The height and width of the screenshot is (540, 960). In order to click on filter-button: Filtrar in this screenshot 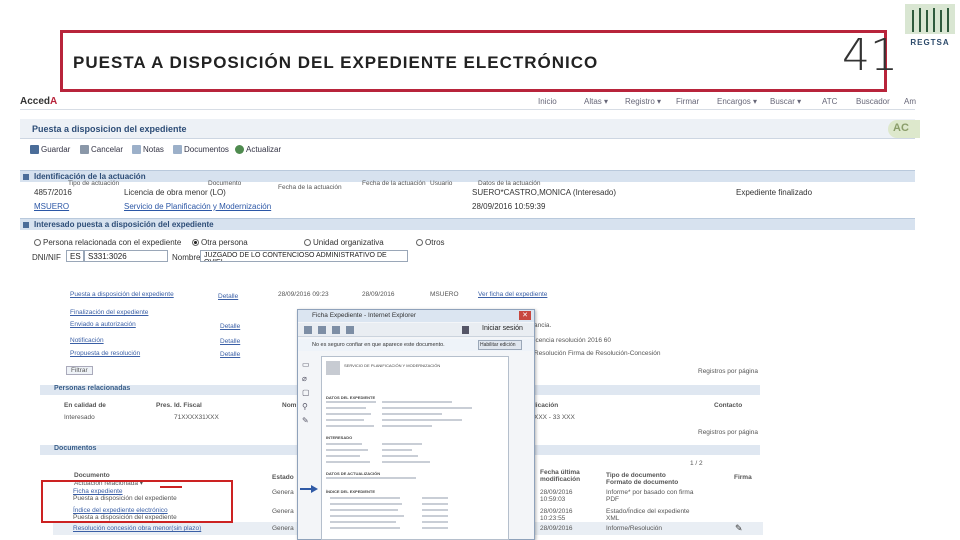, I will do `click(79, 370)`.